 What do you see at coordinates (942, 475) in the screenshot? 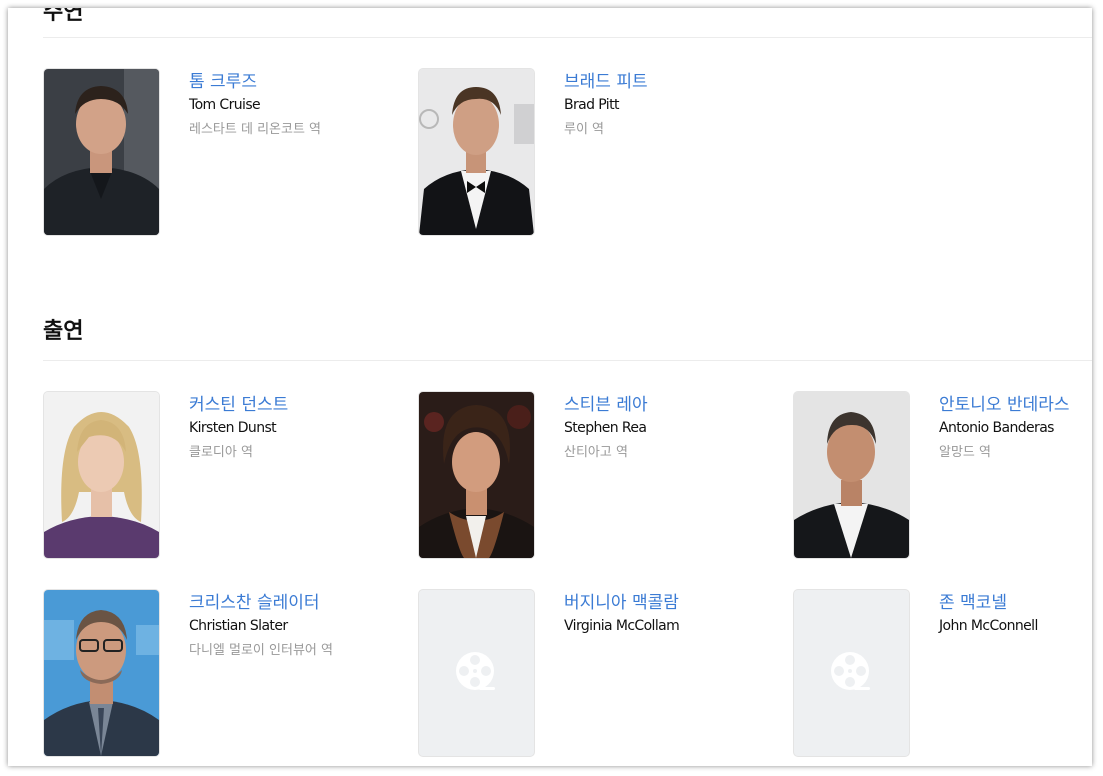
I see `person-card: 안토니오 반데라스 Antonio Banderas 알망드 역` at bounding box center [942, 475].